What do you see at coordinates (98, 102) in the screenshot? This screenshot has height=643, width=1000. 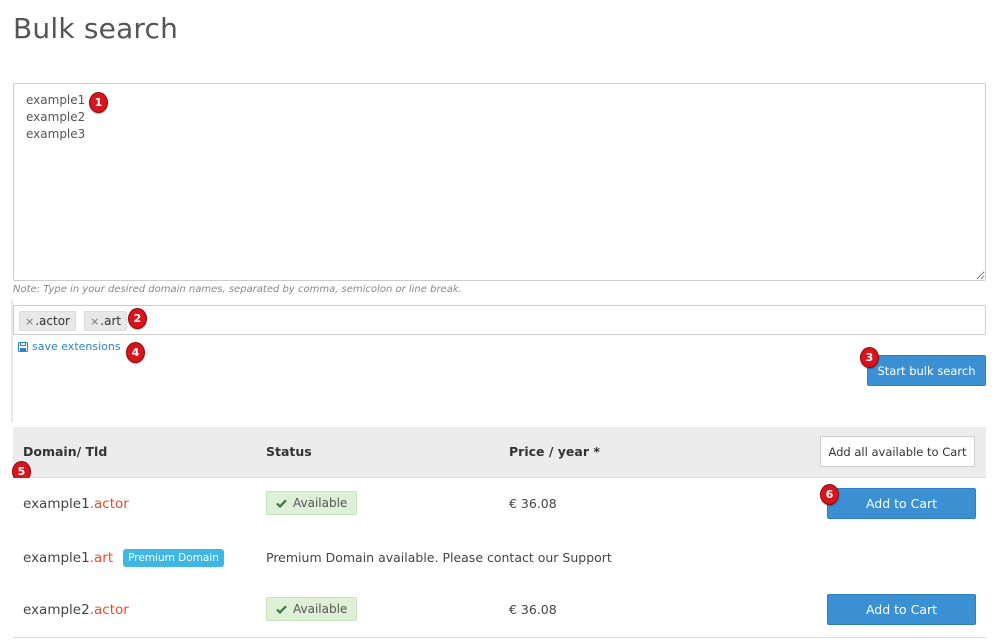 I see `callout-1: 1` at bounding box center [98, 102].